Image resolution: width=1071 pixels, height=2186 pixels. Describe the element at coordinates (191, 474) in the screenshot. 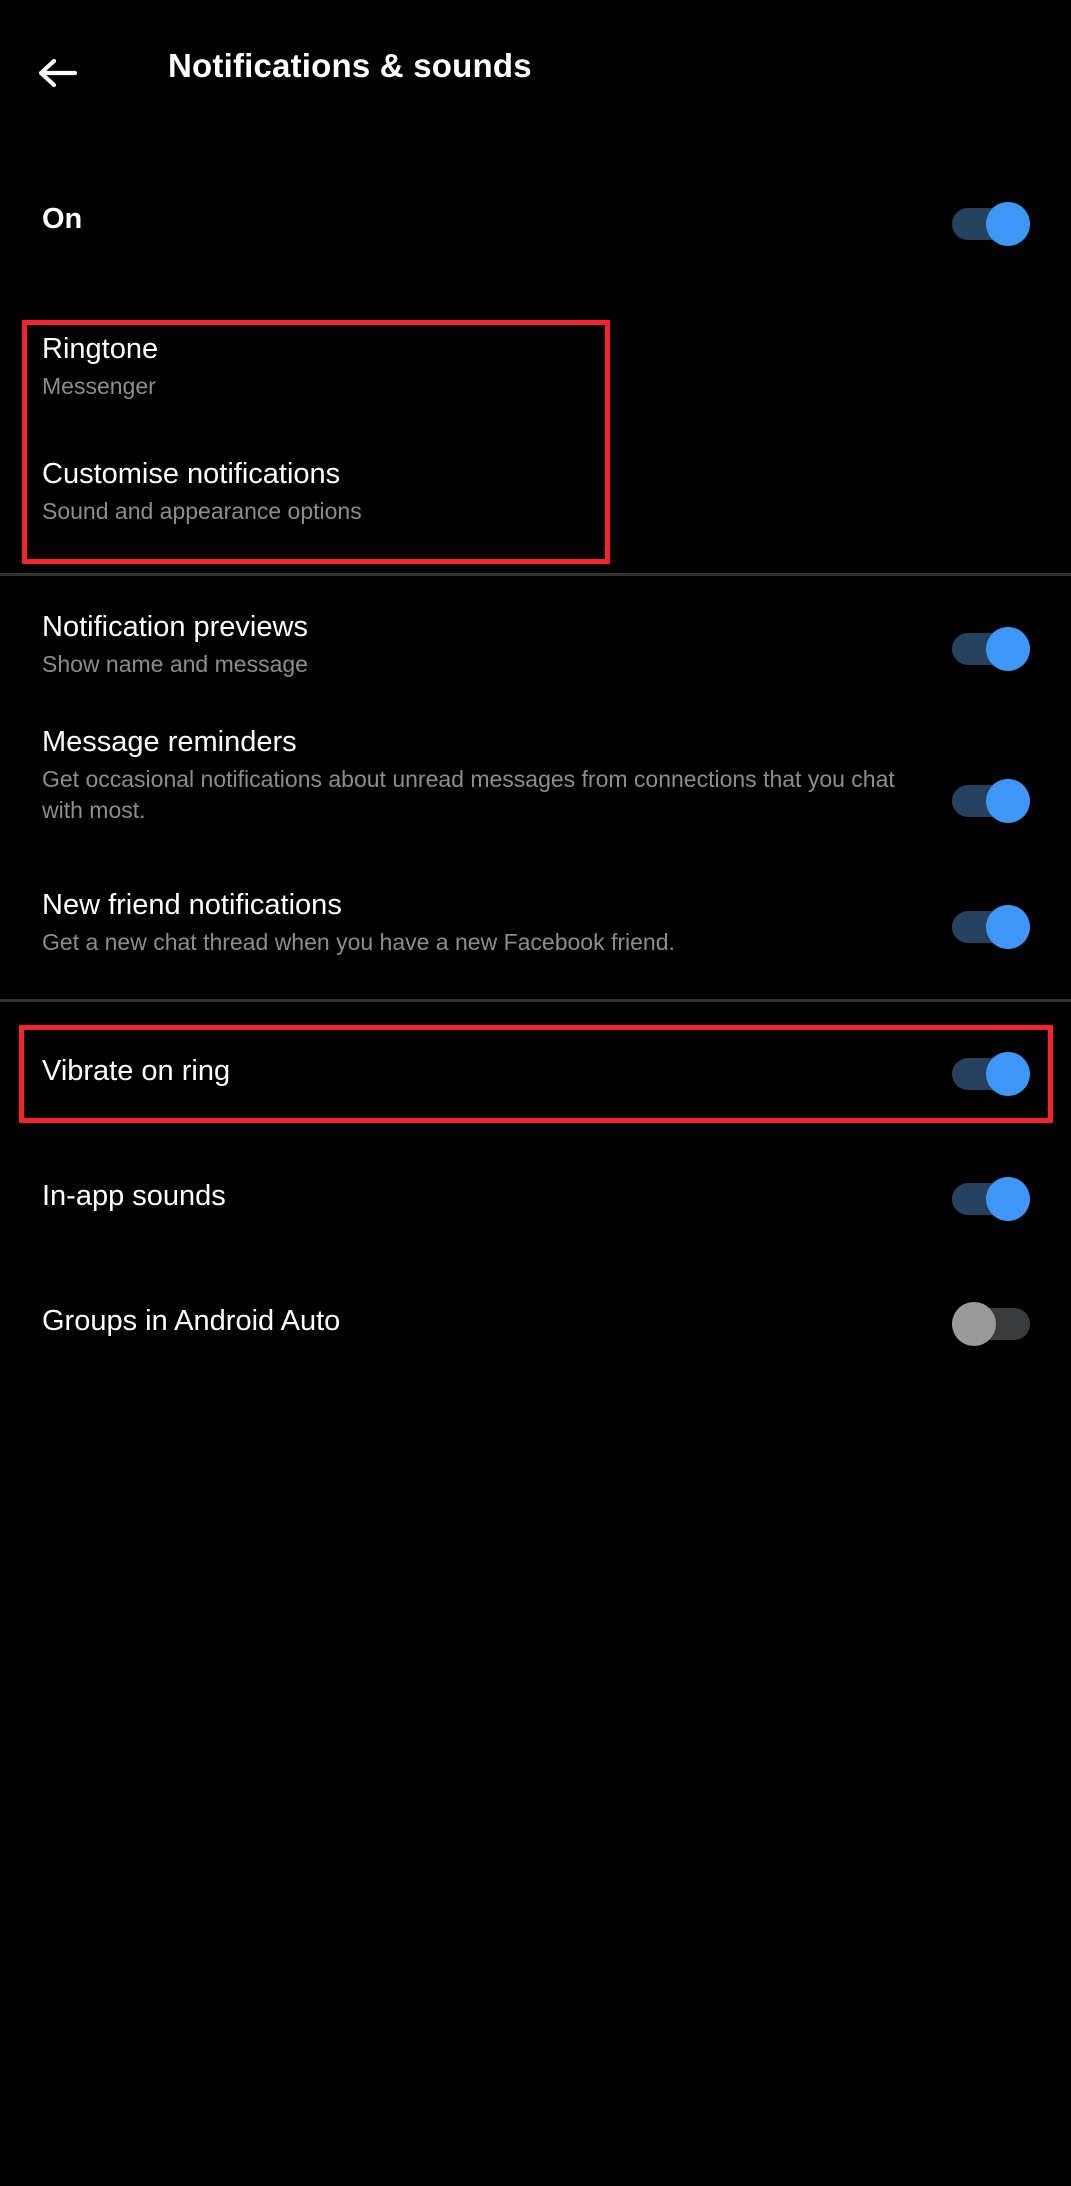

I see `customise-notifications-label: Customise notifications` at that location.